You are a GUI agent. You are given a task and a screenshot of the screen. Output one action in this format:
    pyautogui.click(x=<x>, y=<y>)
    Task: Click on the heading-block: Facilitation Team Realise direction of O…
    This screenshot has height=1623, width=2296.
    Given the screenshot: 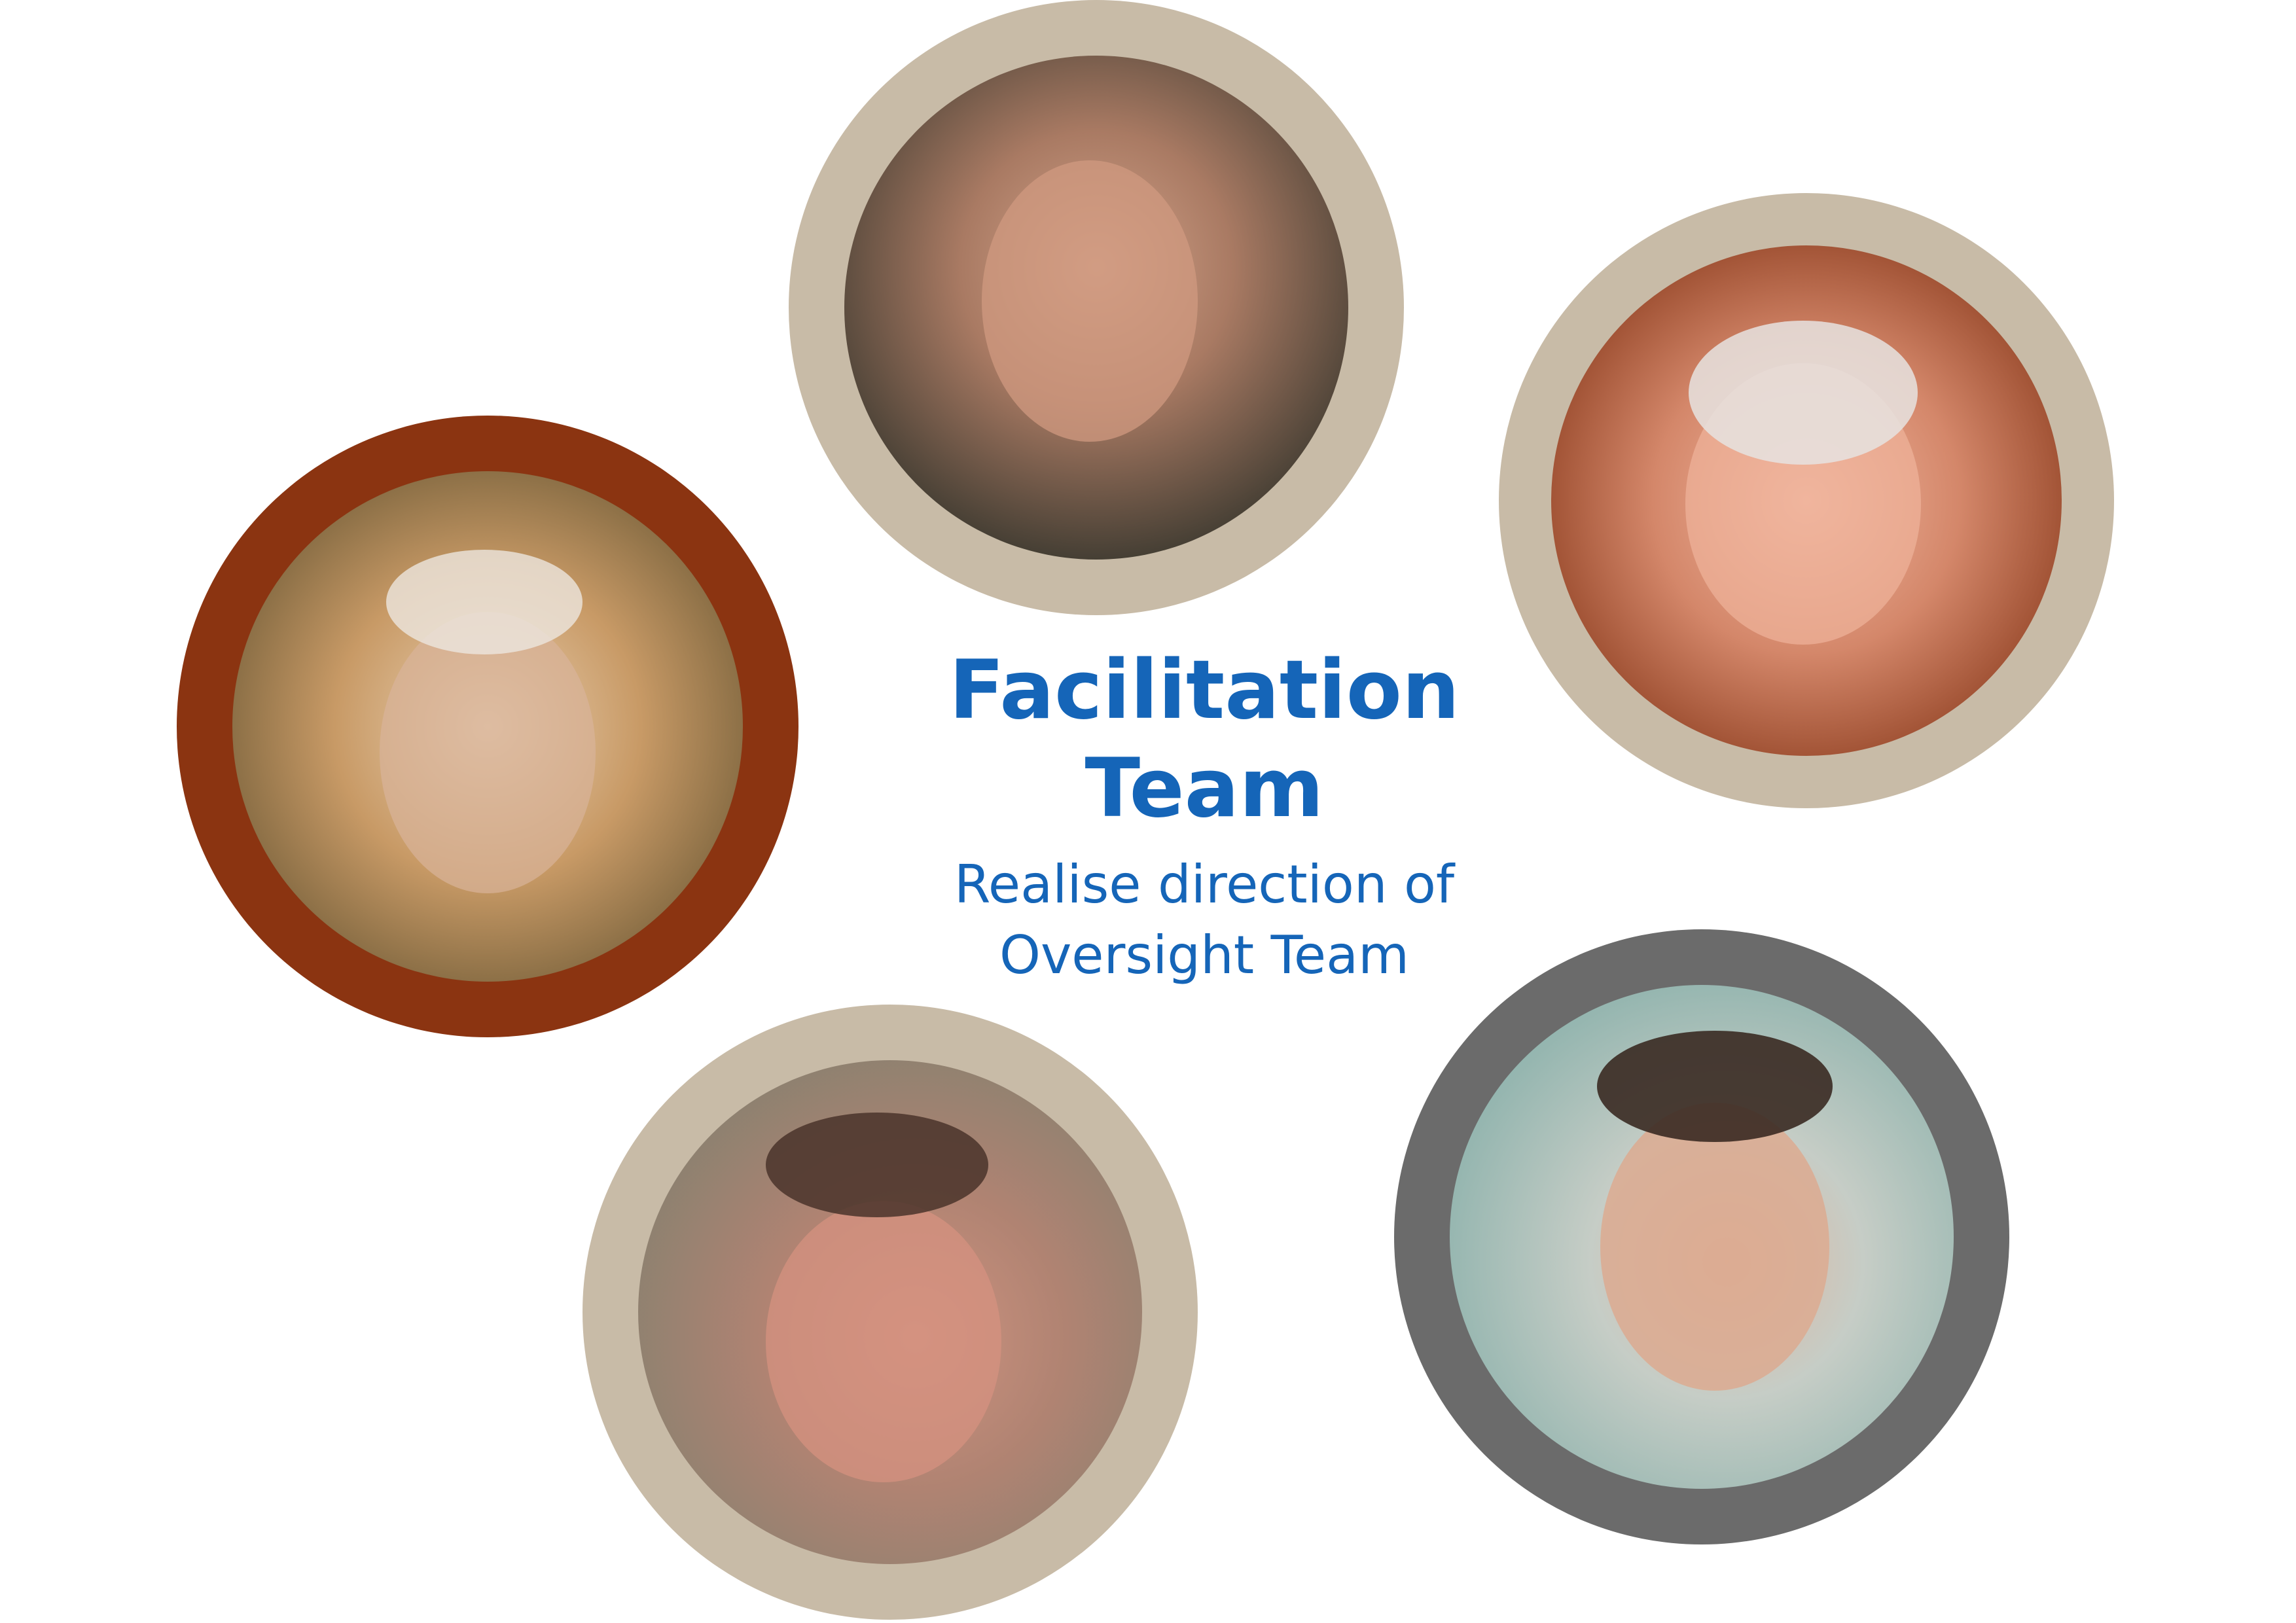 What is the action you would take?
    pyautogui.click(x=1204, y=816)
    